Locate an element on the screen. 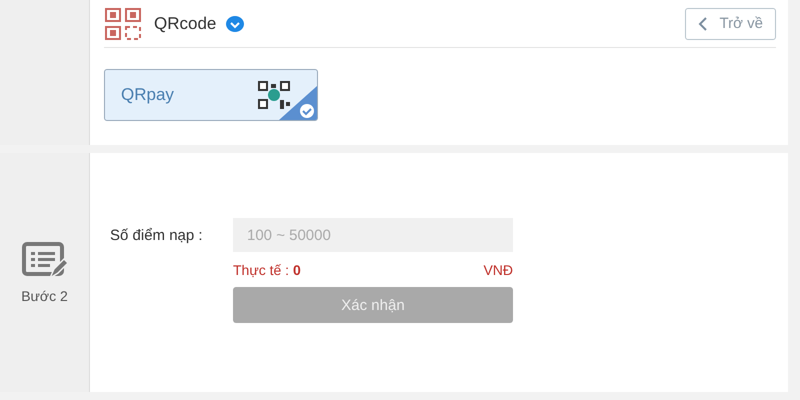  step-label: Bước 2 is located at coordinates (44, 296).